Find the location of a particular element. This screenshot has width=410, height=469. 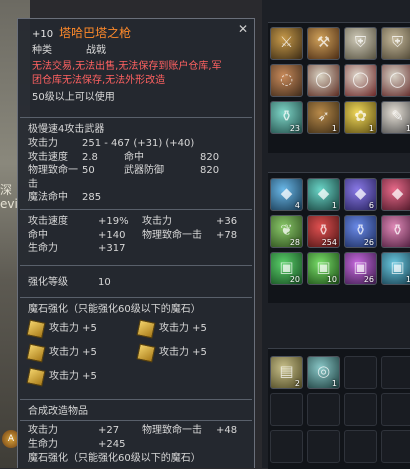

item-count: 28 is located at coordinates (294, 242).